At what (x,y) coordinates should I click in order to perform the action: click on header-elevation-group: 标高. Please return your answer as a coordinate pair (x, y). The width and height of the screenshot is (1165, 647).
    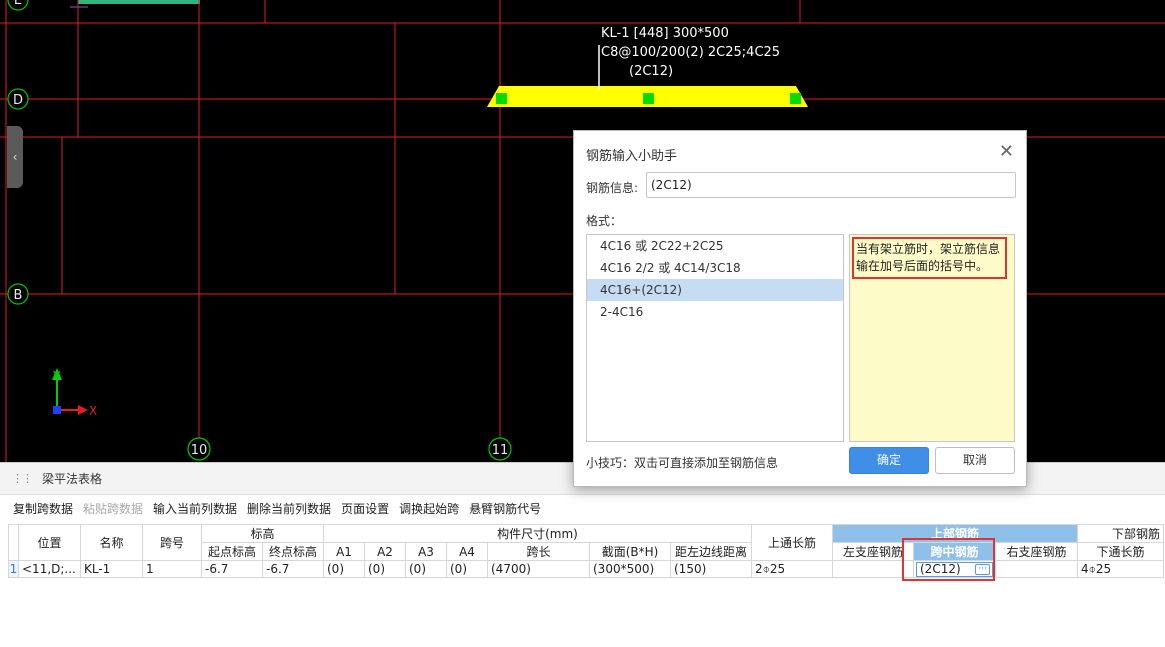
    Looking at the image, I should click on (262, 533).